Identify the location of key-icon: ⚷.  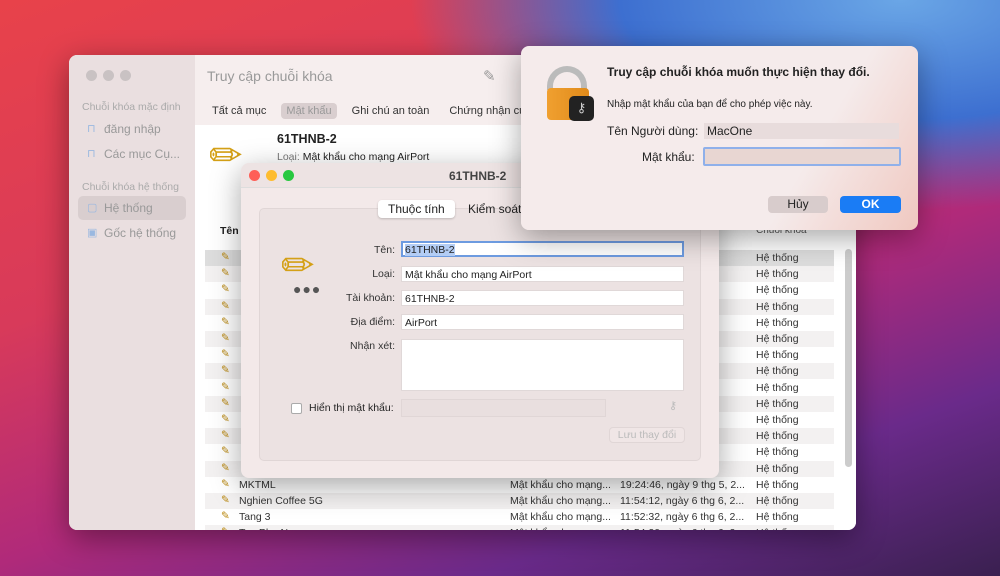
(673, 405).